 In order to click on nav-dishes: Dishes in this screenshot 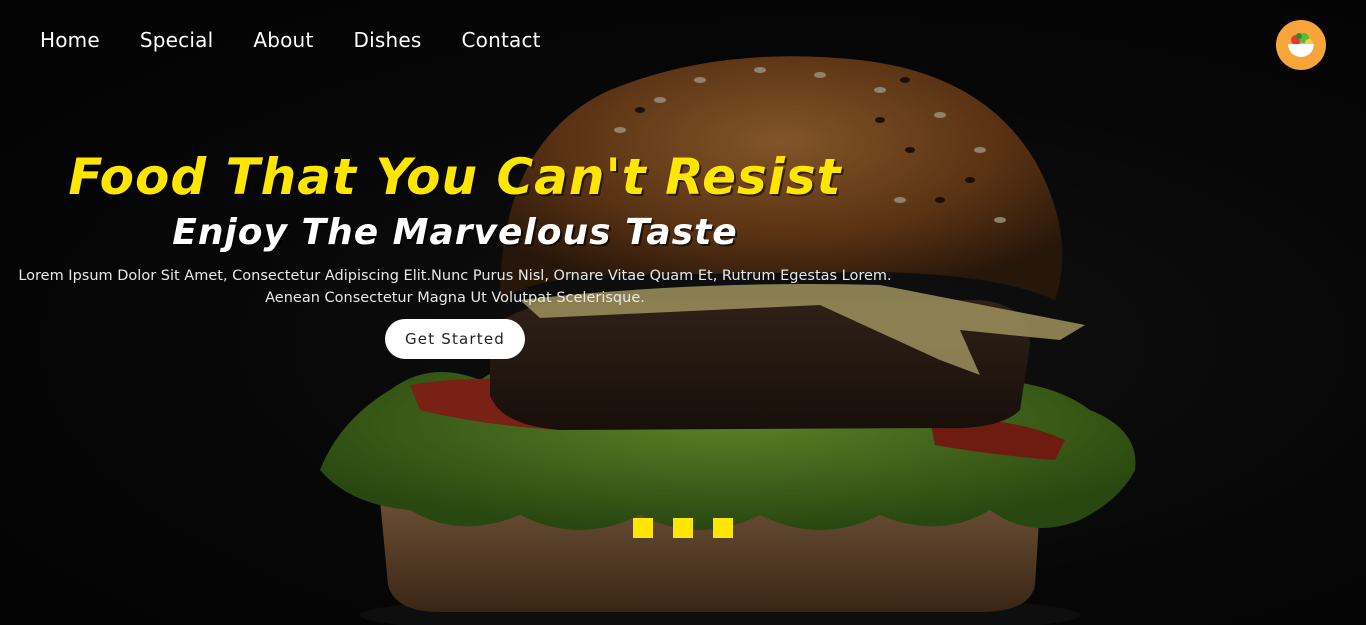, I will do `click(387, 40)`.